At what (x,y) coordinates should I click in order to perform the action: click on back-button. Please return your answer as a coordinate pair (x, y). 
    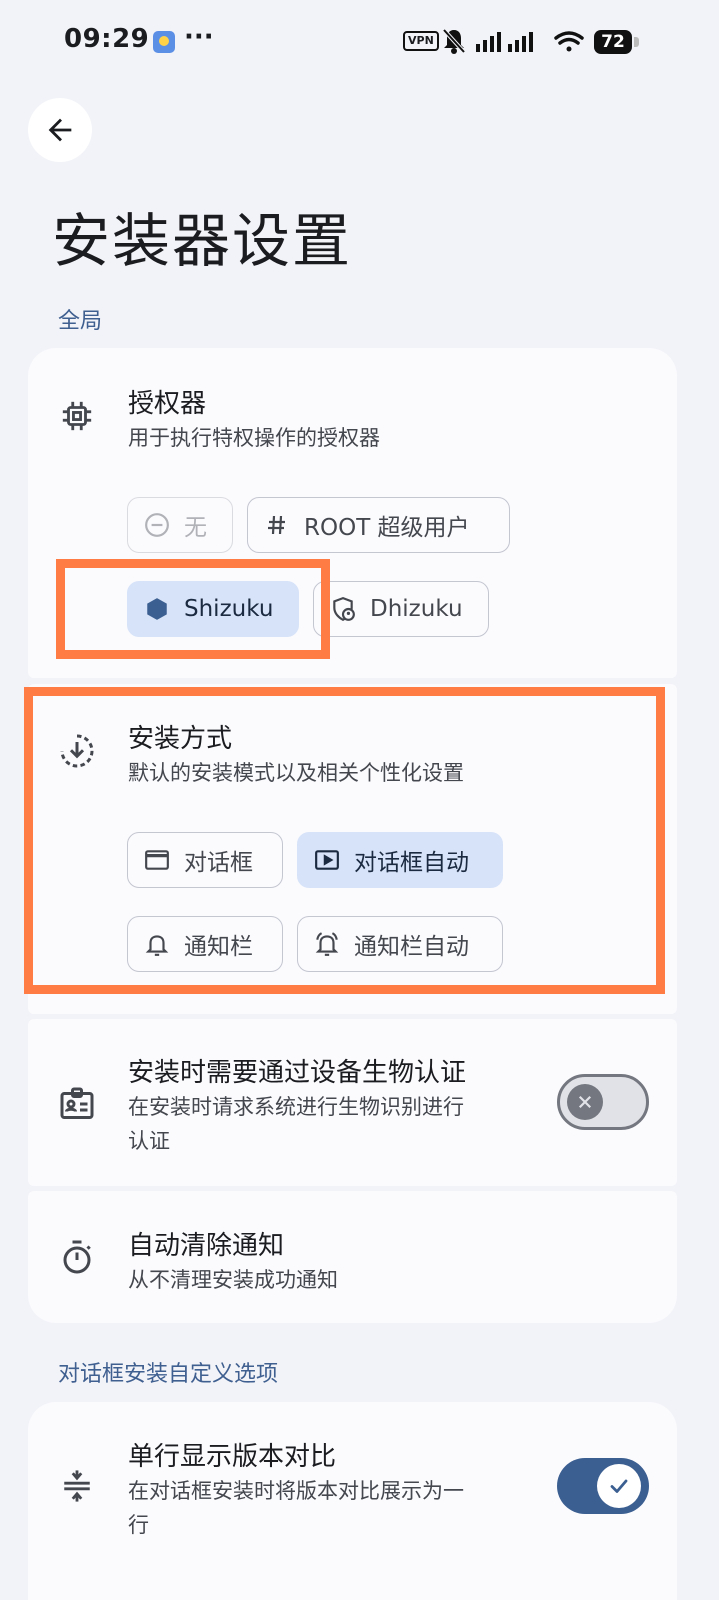
    Looking at the image, I should click on (60, 130).